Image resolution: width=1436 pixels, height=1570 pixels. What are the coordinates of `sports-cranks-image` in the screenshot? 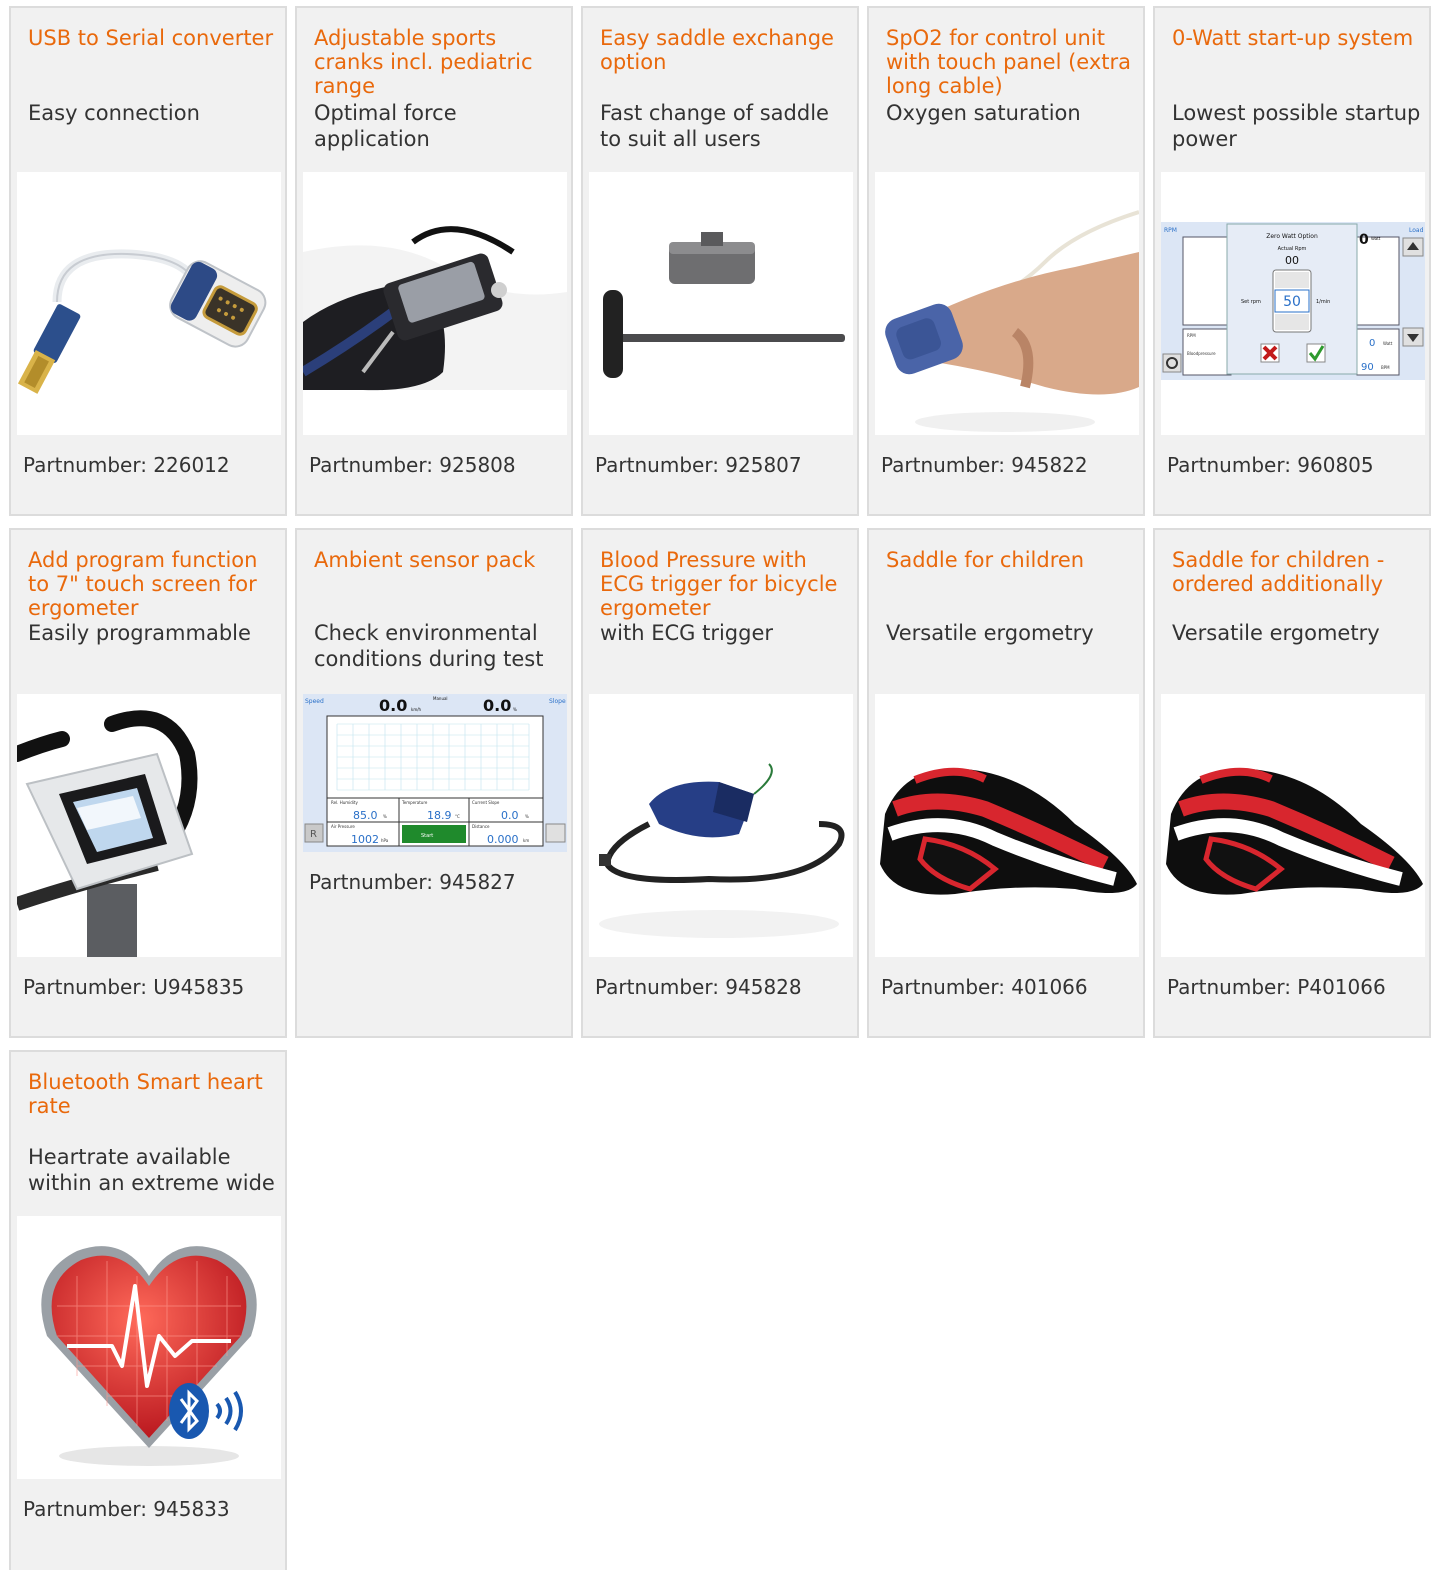 It's located at (435, 303).